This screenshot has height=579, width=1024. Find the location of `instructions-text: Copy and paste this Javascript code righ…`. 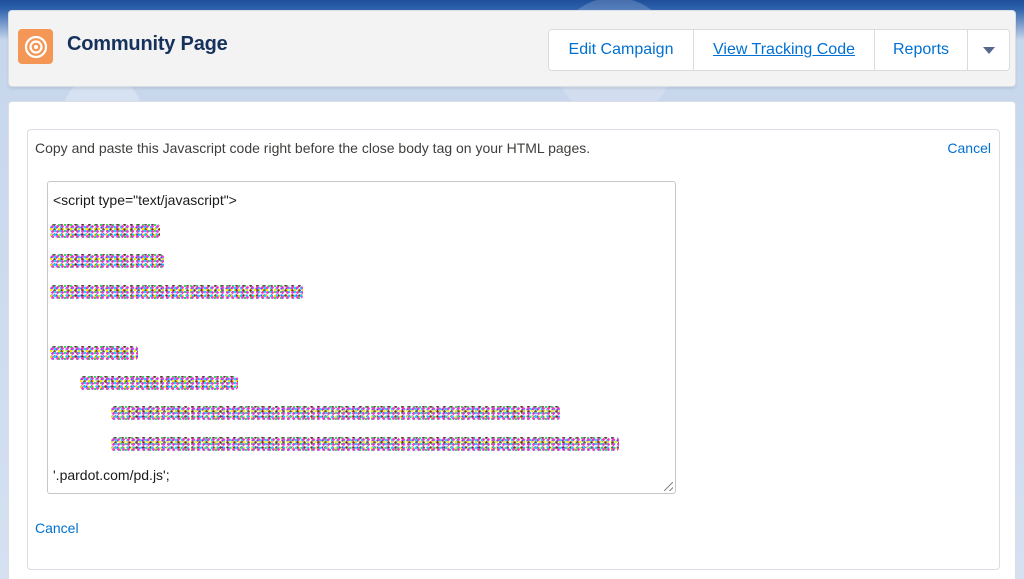

instructions-text: Copy and paste this Javascript code righ… is located at coordinates (313, 148).